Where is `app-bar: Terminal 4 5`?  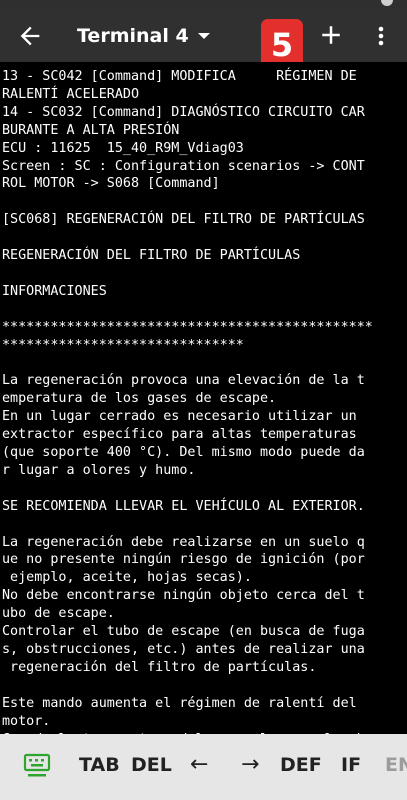 app-bar: Terminal 4 5 is located at coordinates (203, 40).